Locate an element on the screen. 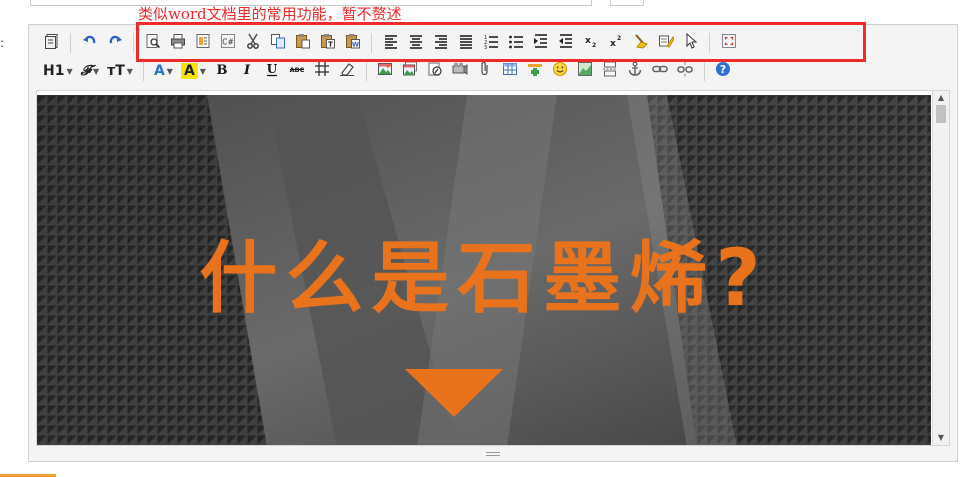 The height and width of the screenshot is (477, 975). ordered-list-button: 123 is located at coordinates (490, 43).